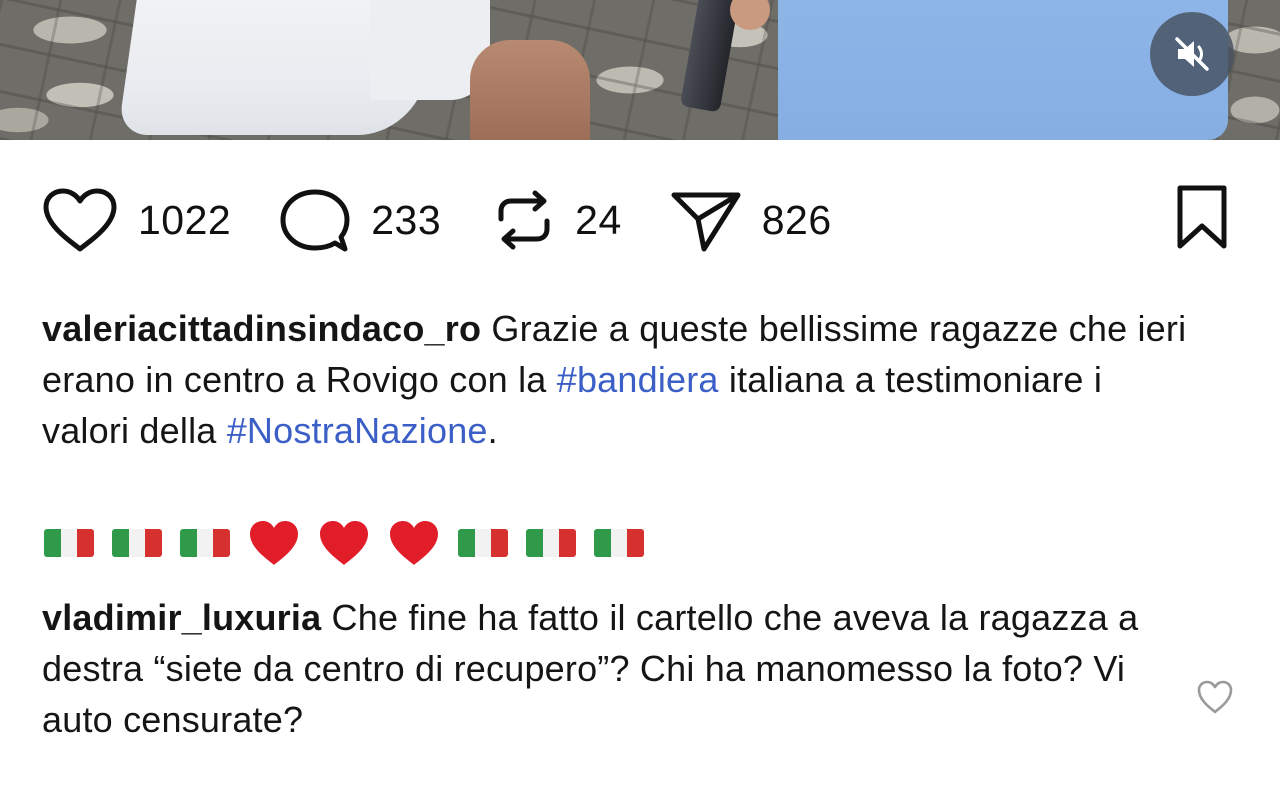  I want to click on repost-button: 24, so click(557, 220).